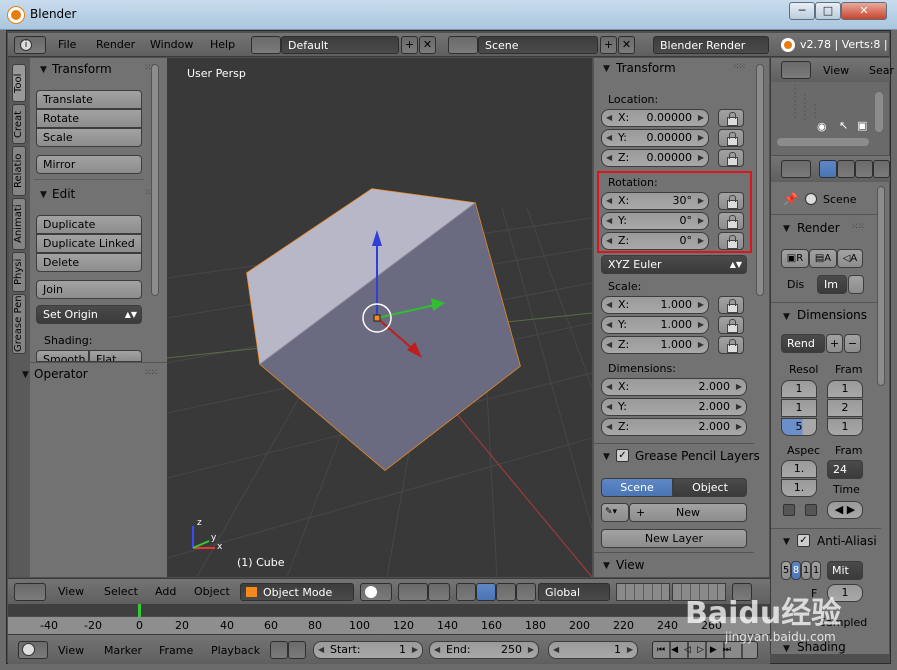 Image resolution: width=897 pixels, height=670 pixels. Describe the element at coordinates (832, 315) in the screenshot. I see `dimensions-section-title: Dimensions` at that location.